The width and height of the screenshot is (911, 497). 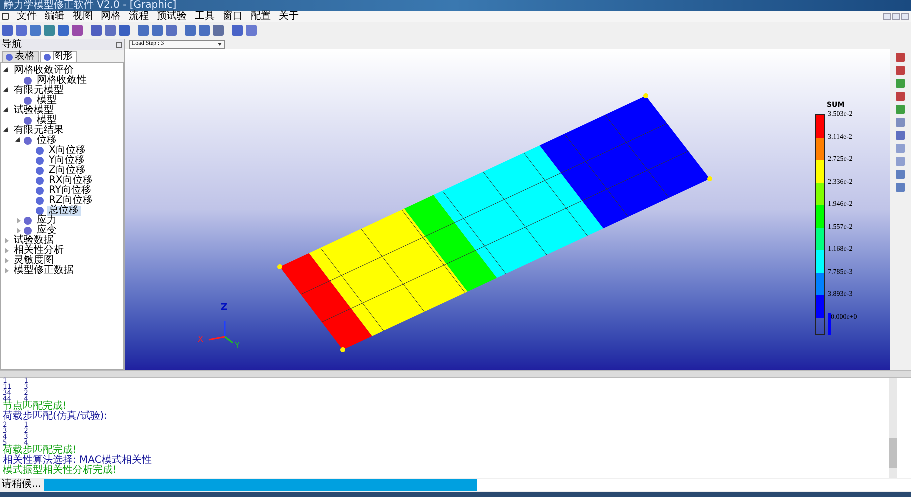 What do you see at coordinates (34, 261) in the screenshot?
I see `tree-item: 灵敏度图` at bounding box center [34, 261].